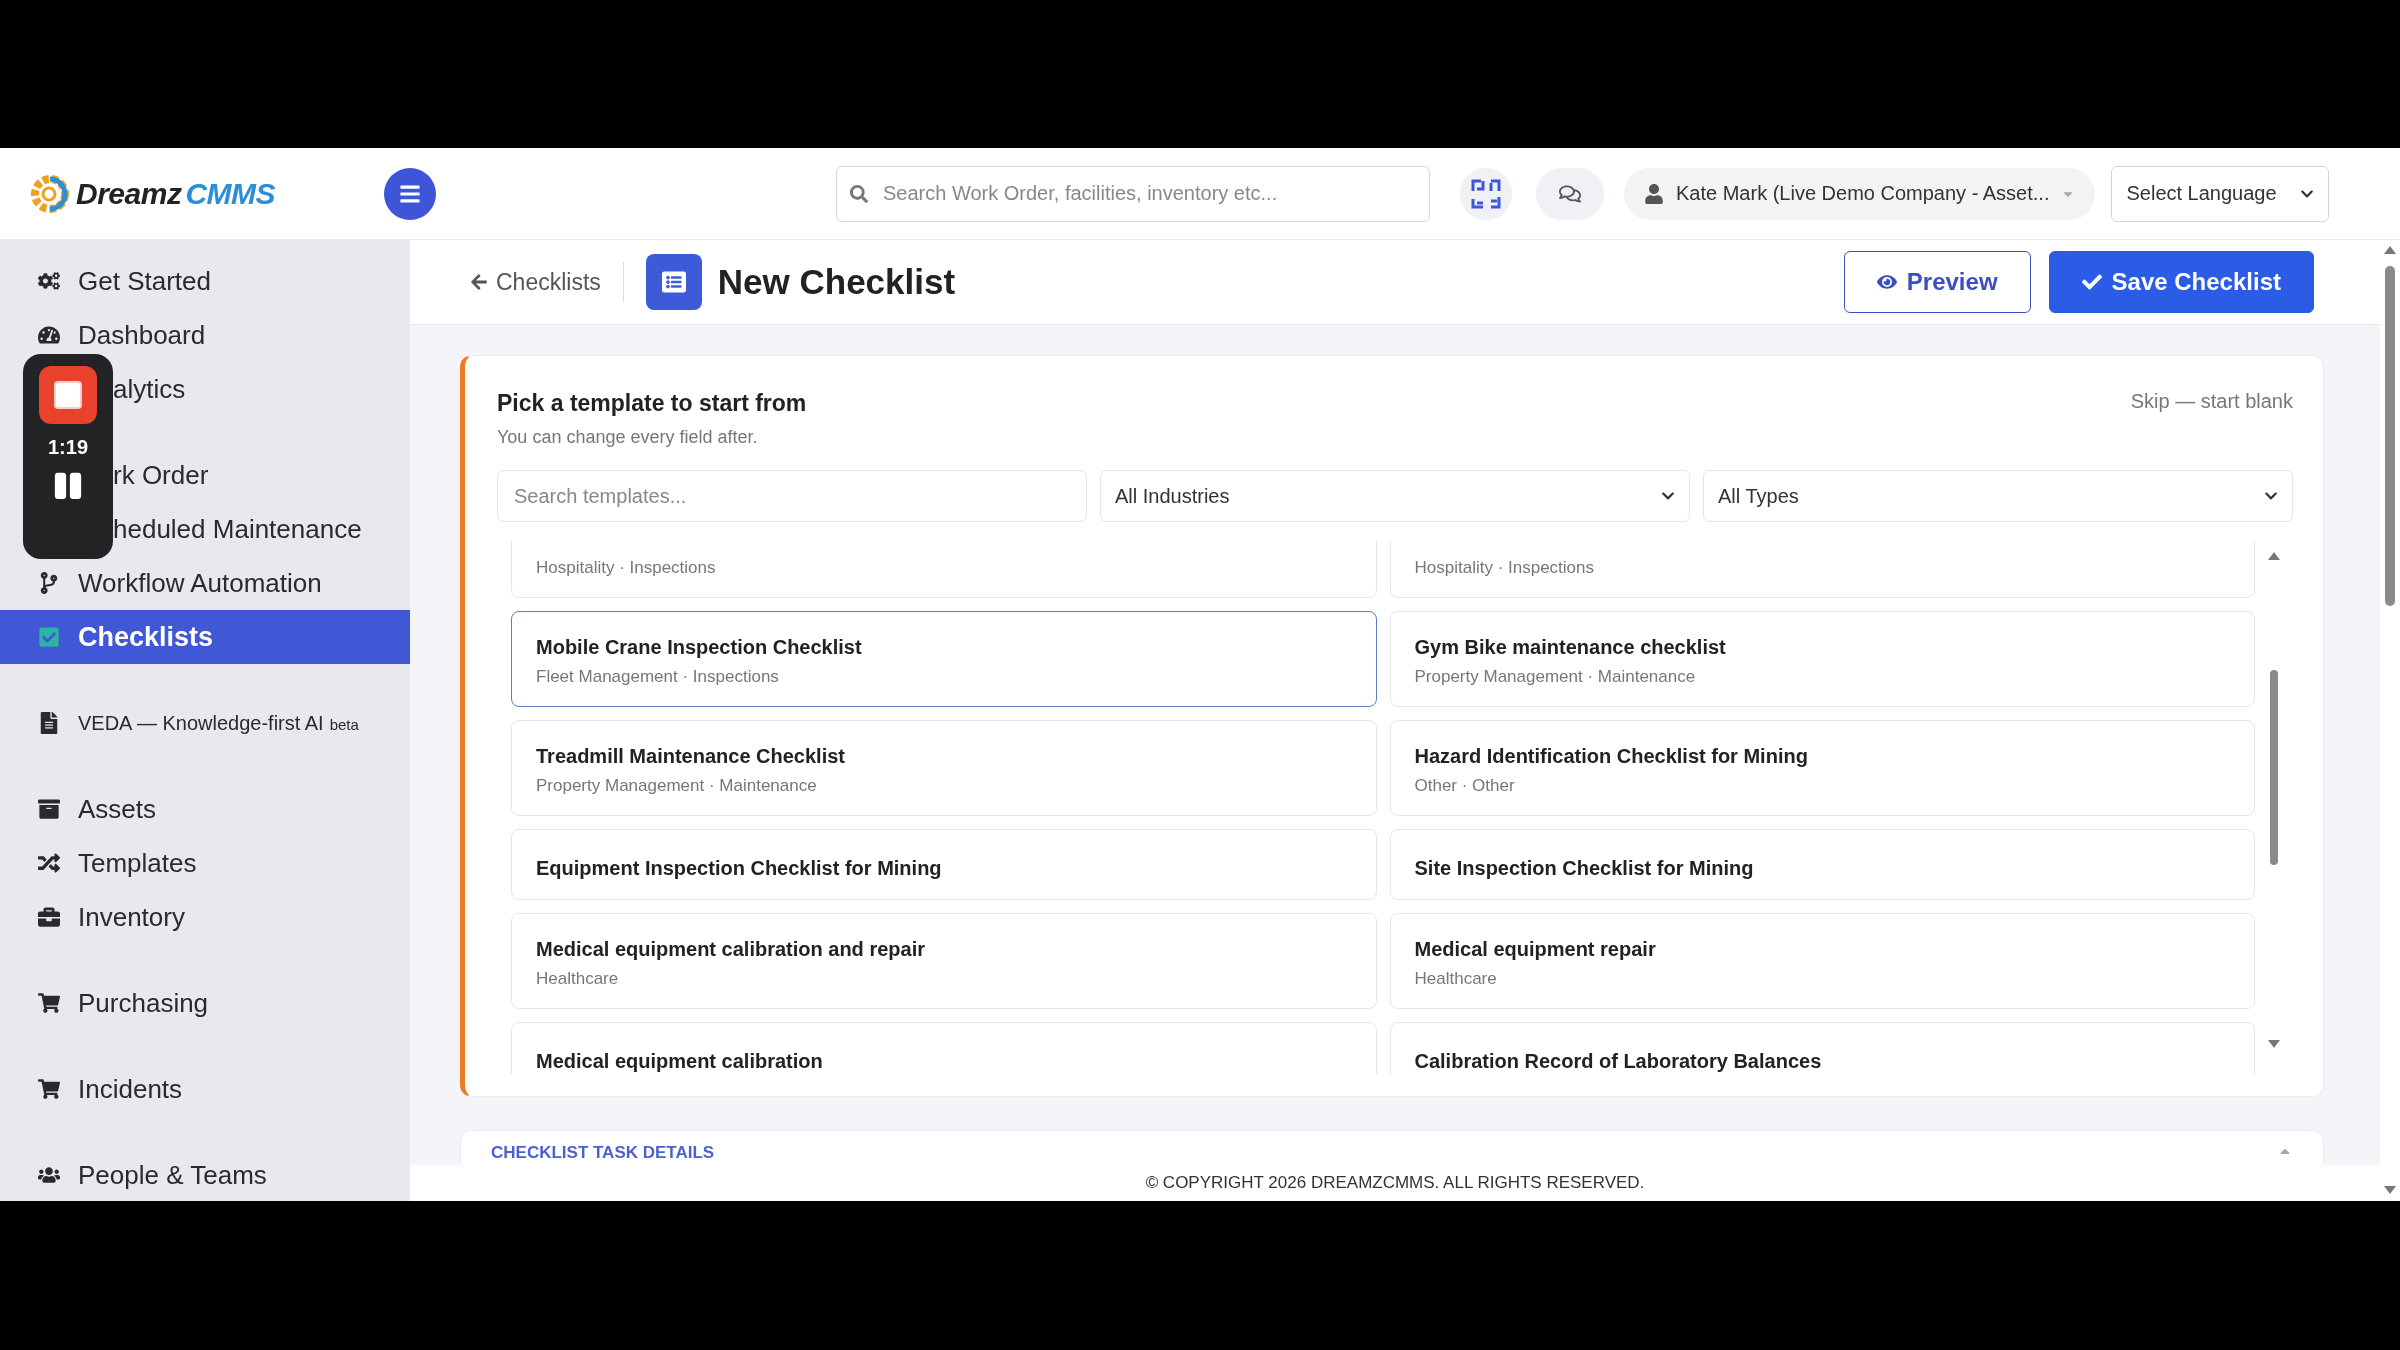 Image resolution: width=2400 pixels, height=1350 pixels. What do you see at coordinates (1570, 647) in the screenshot?
I see `template-title: Gym Bike maintenance checklist` at bounding box center [1570, 647].